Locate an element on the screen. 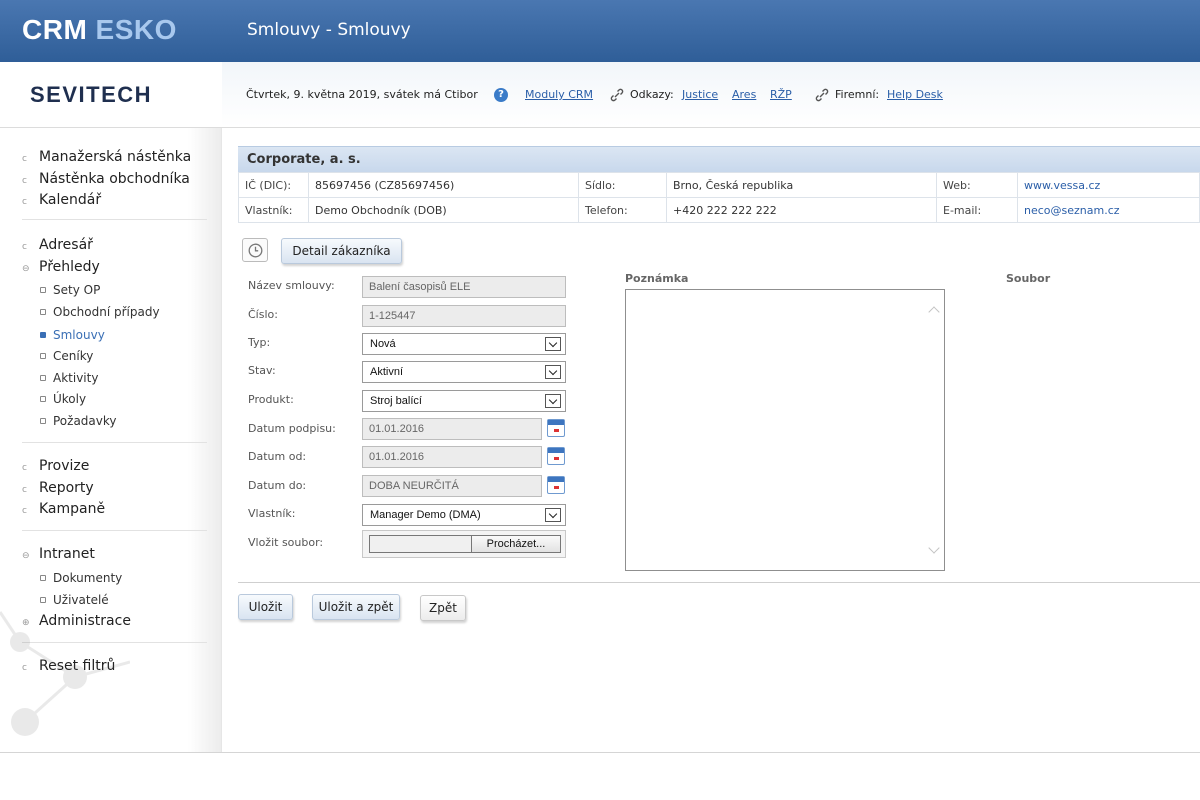 The height and width of the screenshot is (800, 1200). sidebar-subitem-dokumenty: Dokumenty is located at coordinates (81, 578).